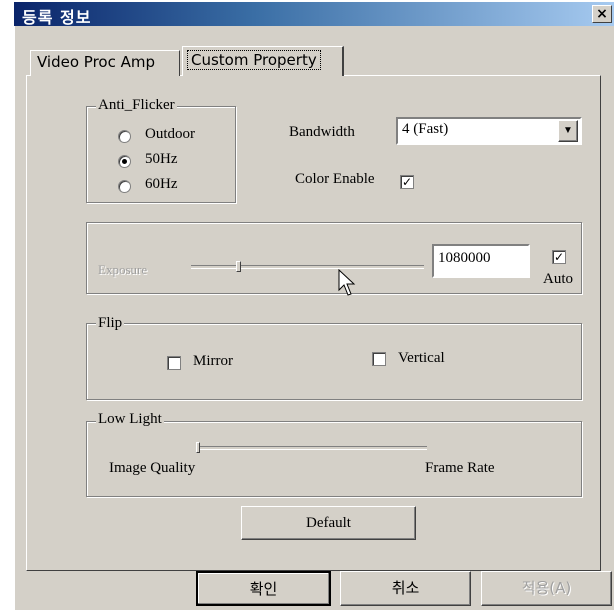 The height and width of the screenshot is (610, 614). I want to click on radio-outdoor, so click(124, 136).